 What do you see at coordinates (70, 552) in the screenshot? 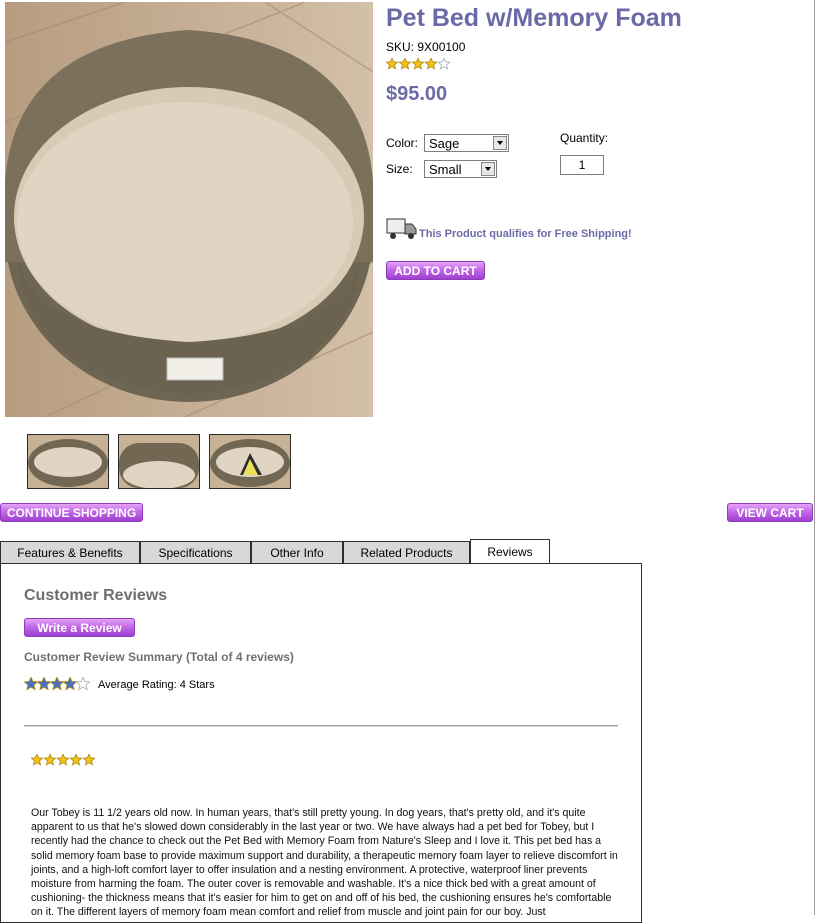
I see `tab-features-benefits: Features & Benefits` at bounding box center [70, 552].